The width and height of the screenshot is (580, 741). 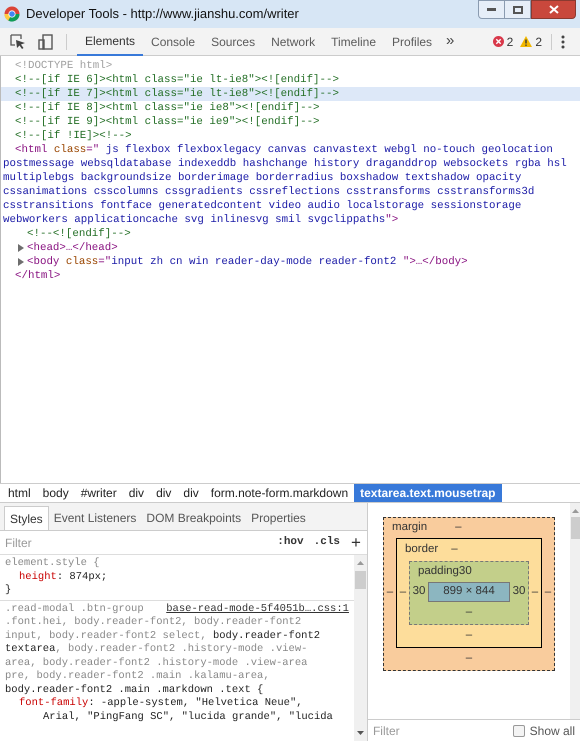 I want to click on css-selector: element.style {, so click(x=52, y=563).